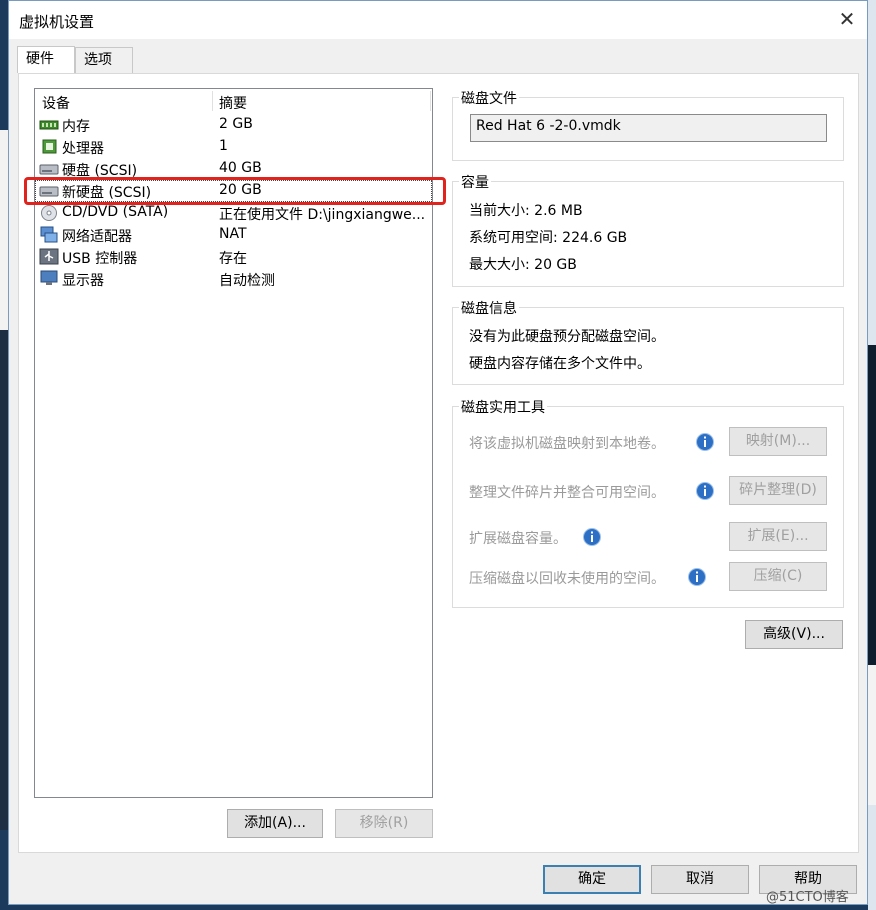 The image size is (876, 910). What do you see at coordinates (548, 238) in the screenshot?
I see `available-space: 系统可用空间: 224.6 GB` at bounding box center [548, 238].